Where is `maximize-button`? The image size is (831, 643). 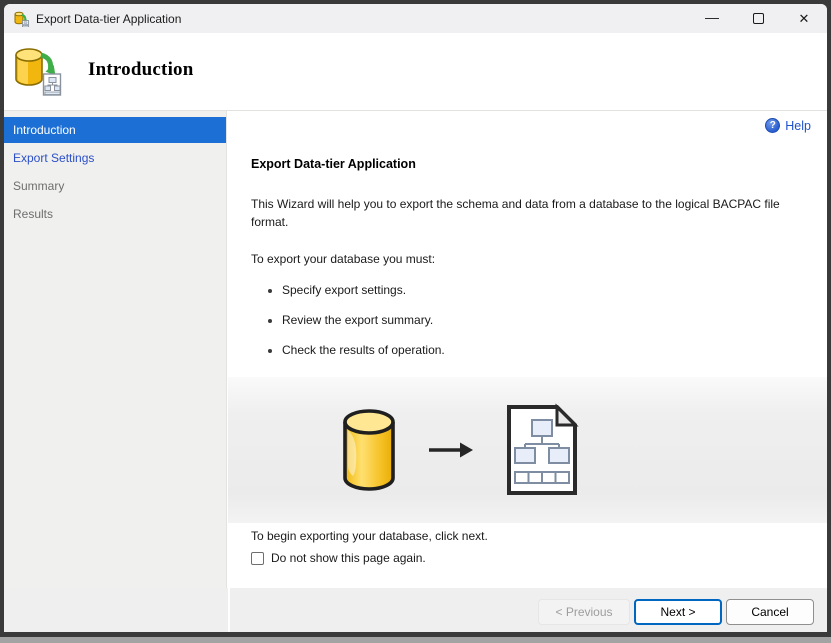 maximize-button is located at coordinates (758, 18).